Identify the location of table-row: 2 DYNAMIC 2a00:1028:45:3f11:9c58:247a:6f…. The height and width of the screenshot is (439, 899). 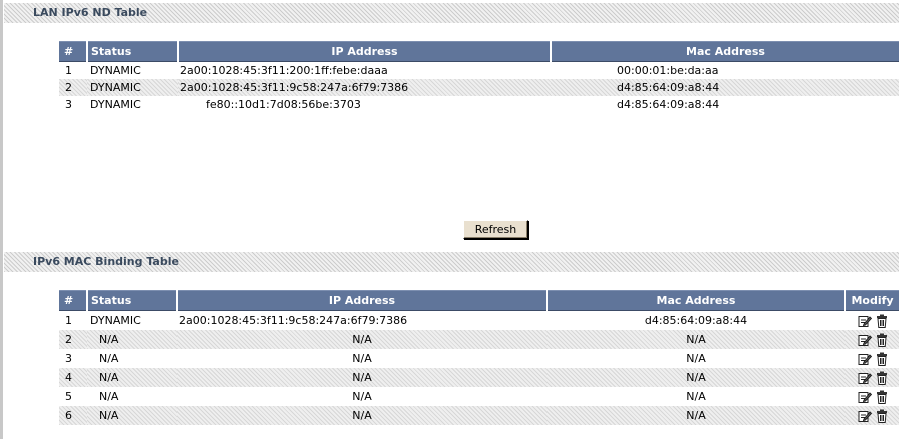
(479, 87).